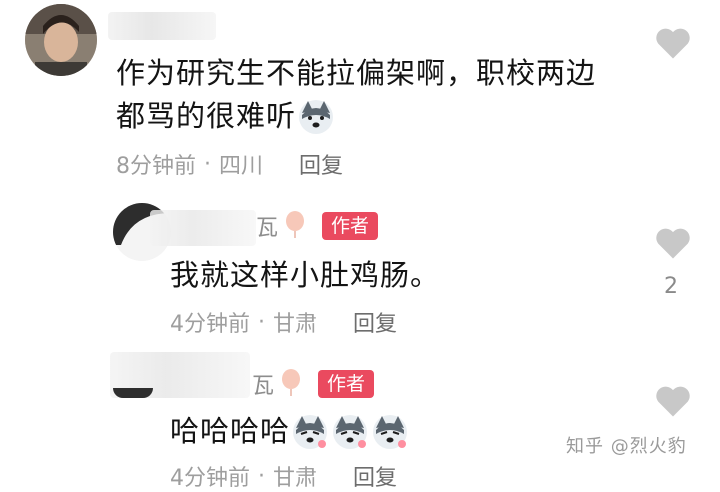  I want to click on commenter-name-blurred, so click(162, 26).